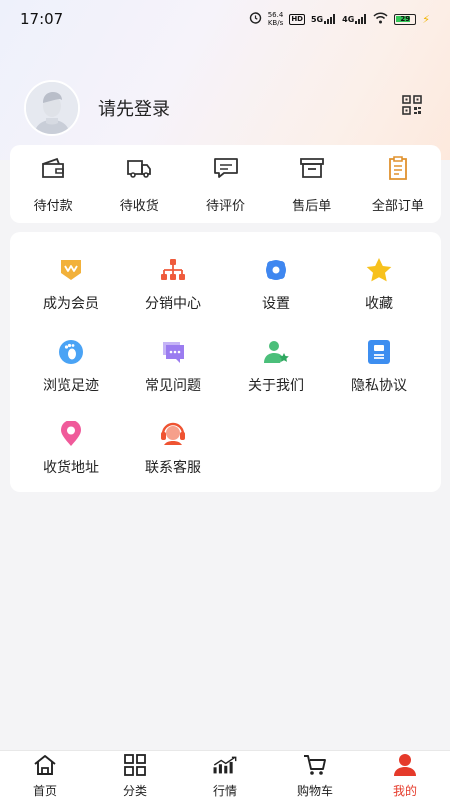 The width and height of the screenshot is (450, 800). I want to click on signal-5g-label: 5G, so click(317, 19).